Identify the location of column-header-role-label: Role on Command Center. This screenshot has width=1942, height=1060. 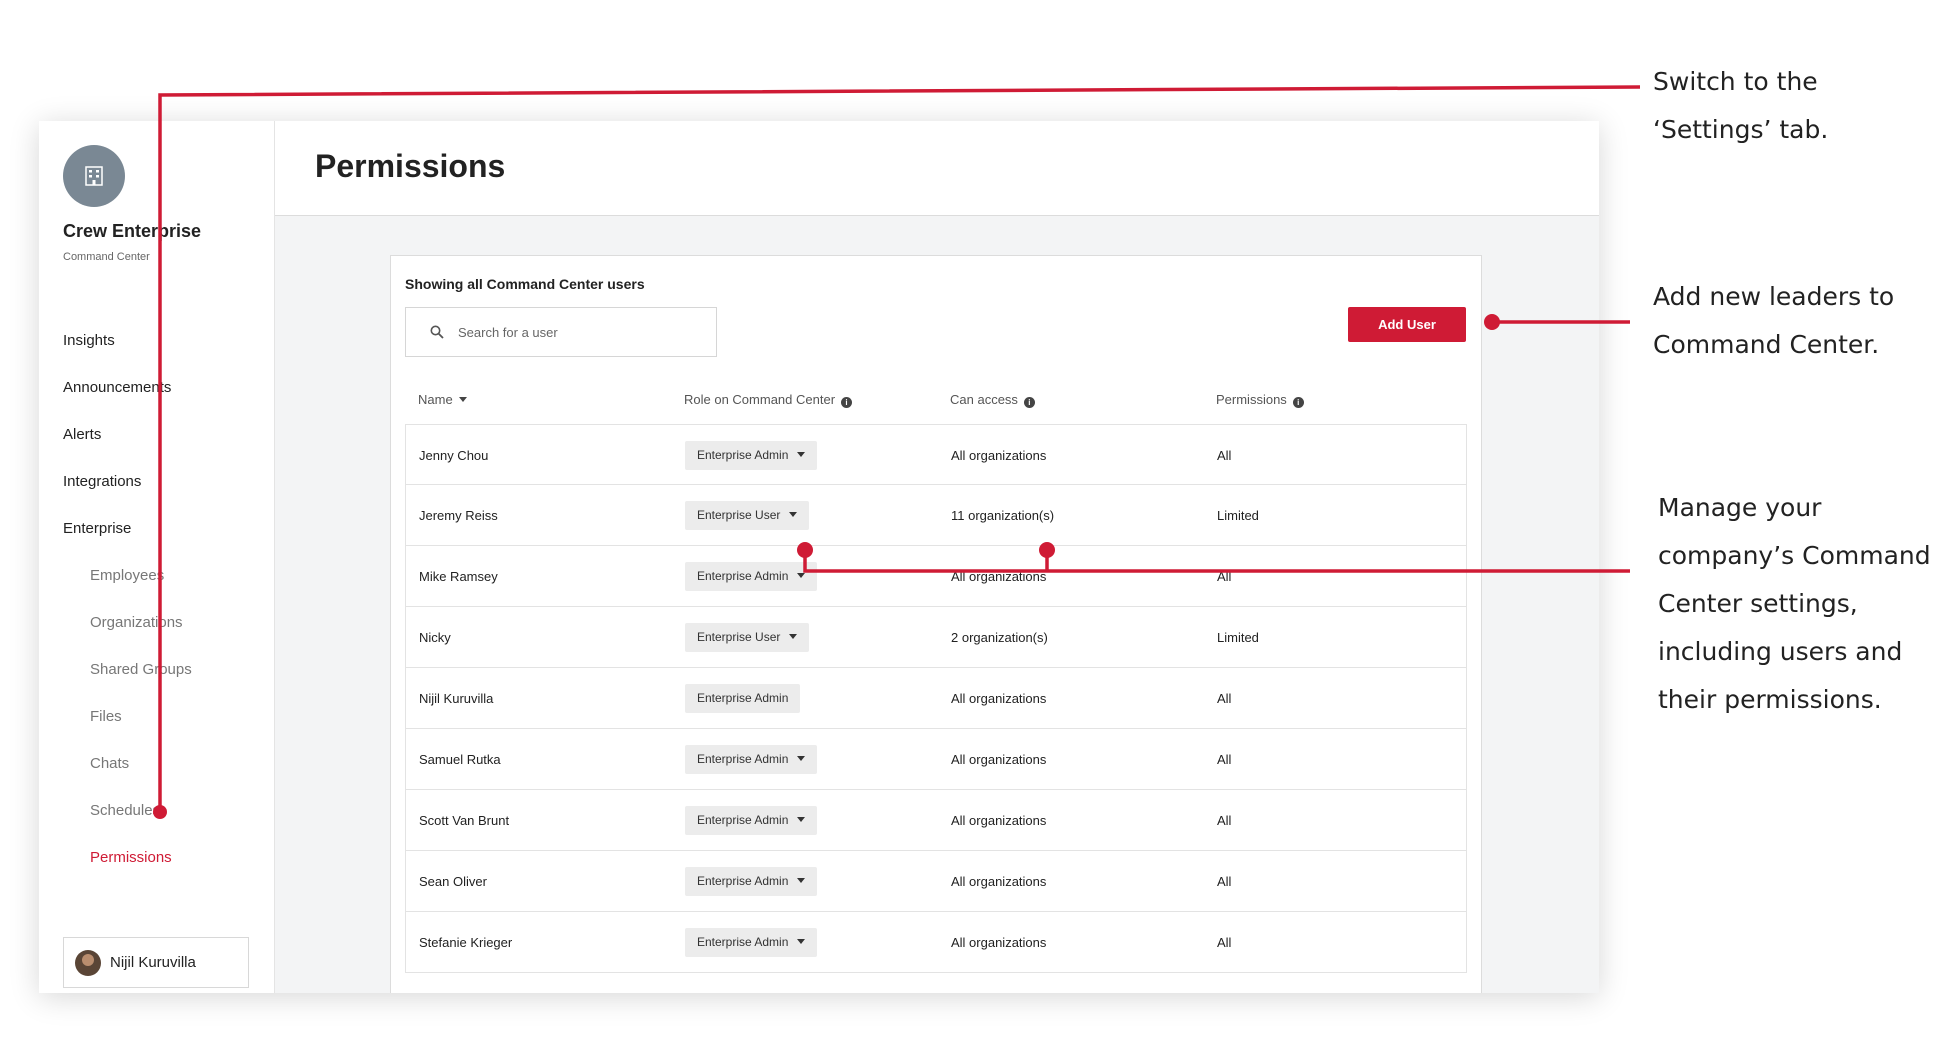
(760, 399).